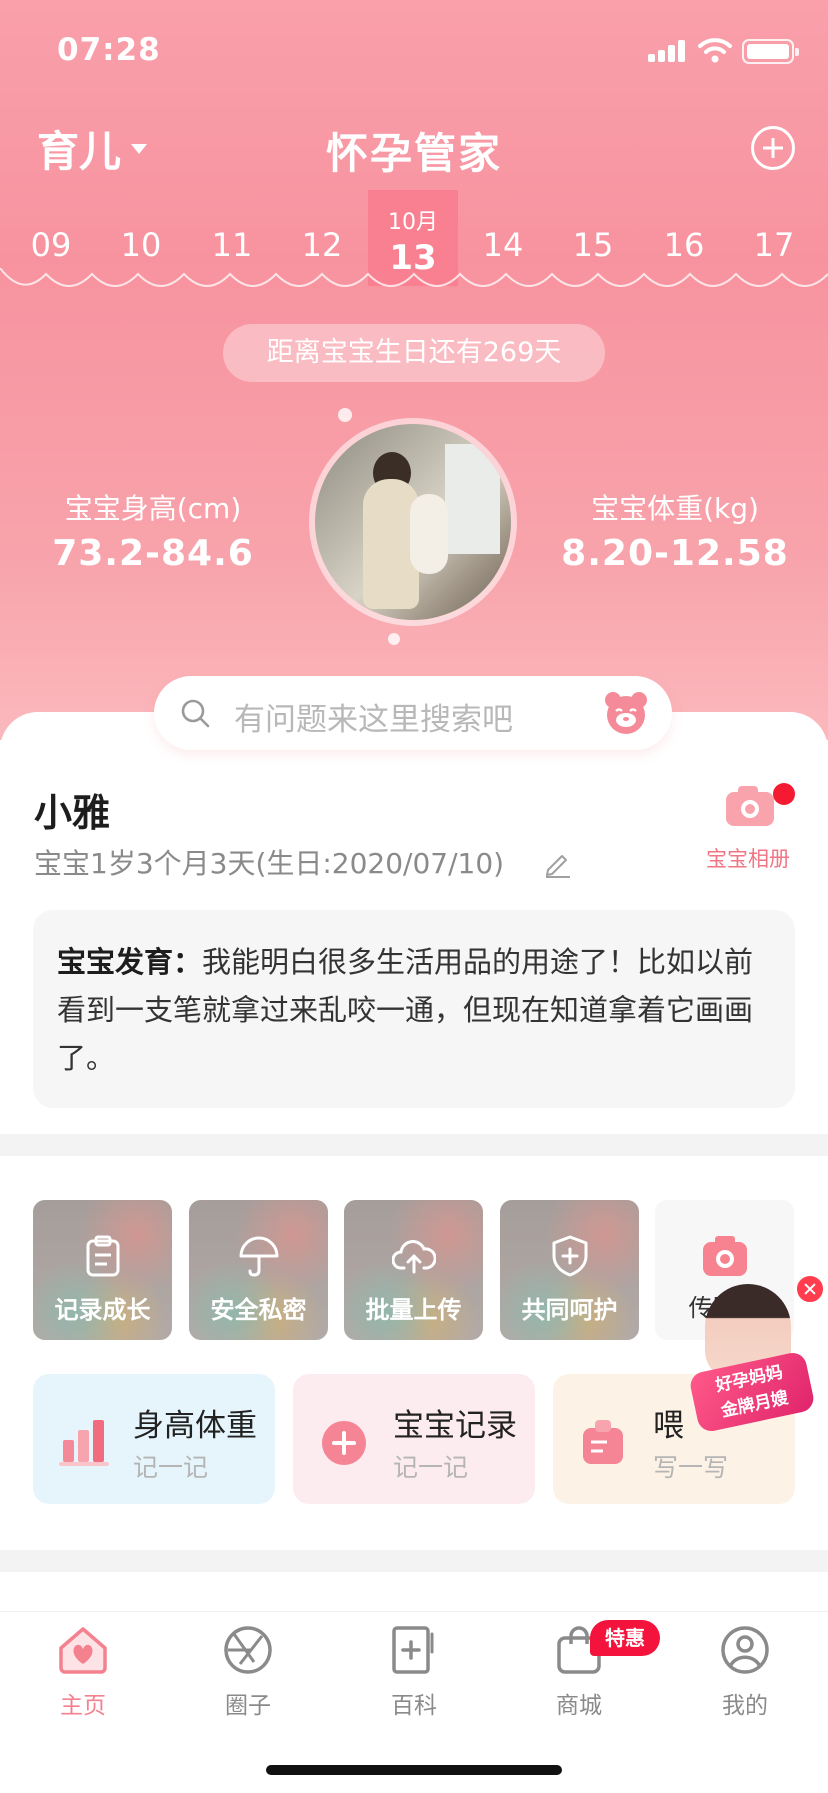  Describe the element at coordinates (414, 1257) in the screenshot. I see `cloud-upload-icon` at that location.